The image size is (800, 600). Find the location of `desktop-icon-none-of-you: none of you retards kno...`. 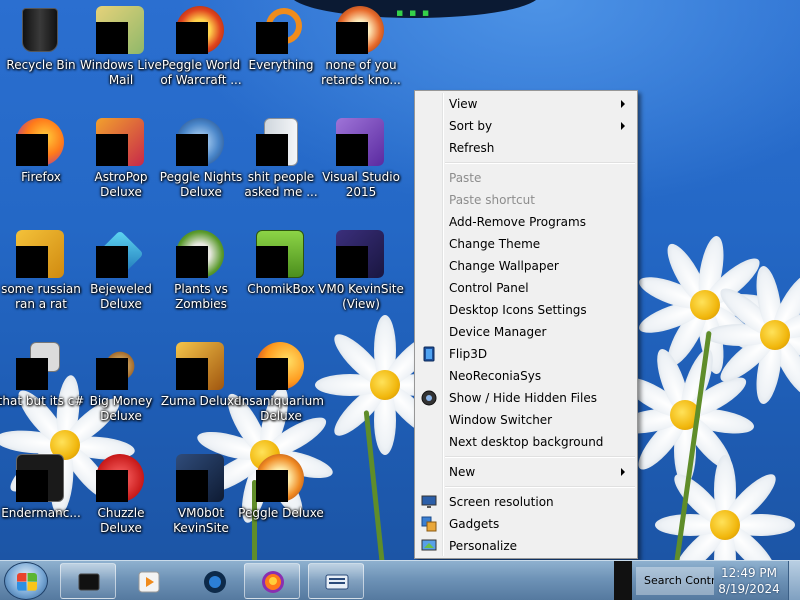

desktop-icon-none-of-you: none of you retards kno... is located at coordinates (361, 50).